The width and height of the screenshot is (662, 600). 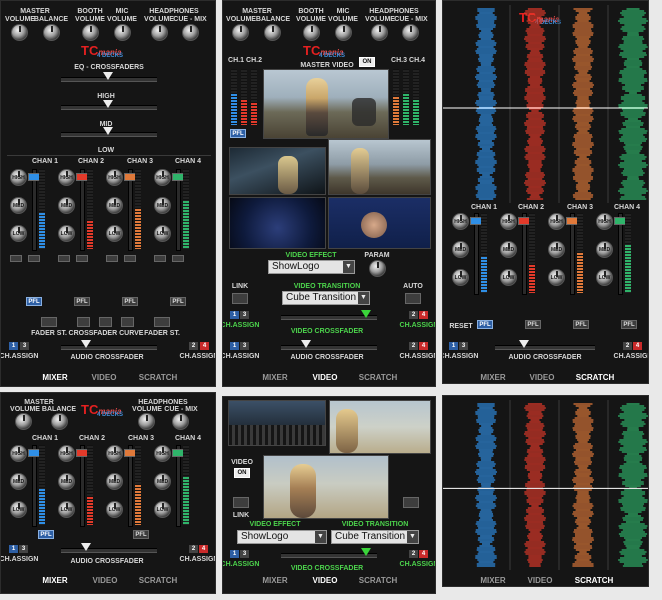 What do you see at coordinates (49, 322) in the screenshot?
I see `fader-start-button-left` at bounding box center [49, 322].